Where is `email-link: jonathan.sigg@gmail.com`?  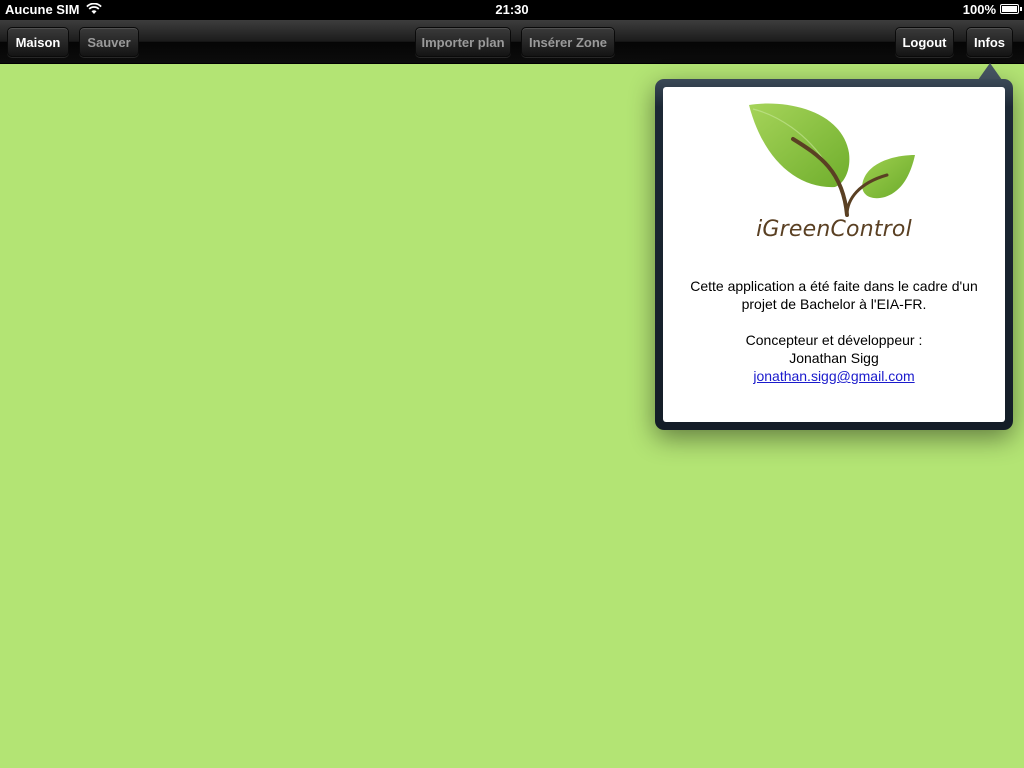 email-link: jonathan.sigg@gmail.com is located at coordinates (833, 376).